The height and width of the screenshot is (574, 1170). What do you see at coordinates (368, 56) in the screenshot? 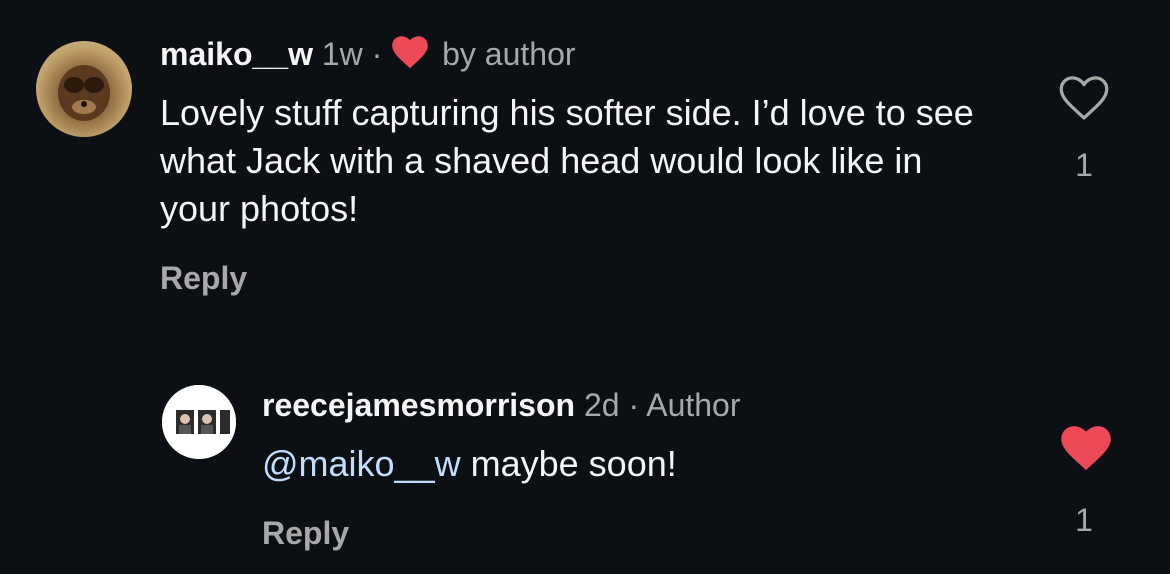
I see `comment-header: maiko__w 1w · by author` at bounding box center [368, 56].